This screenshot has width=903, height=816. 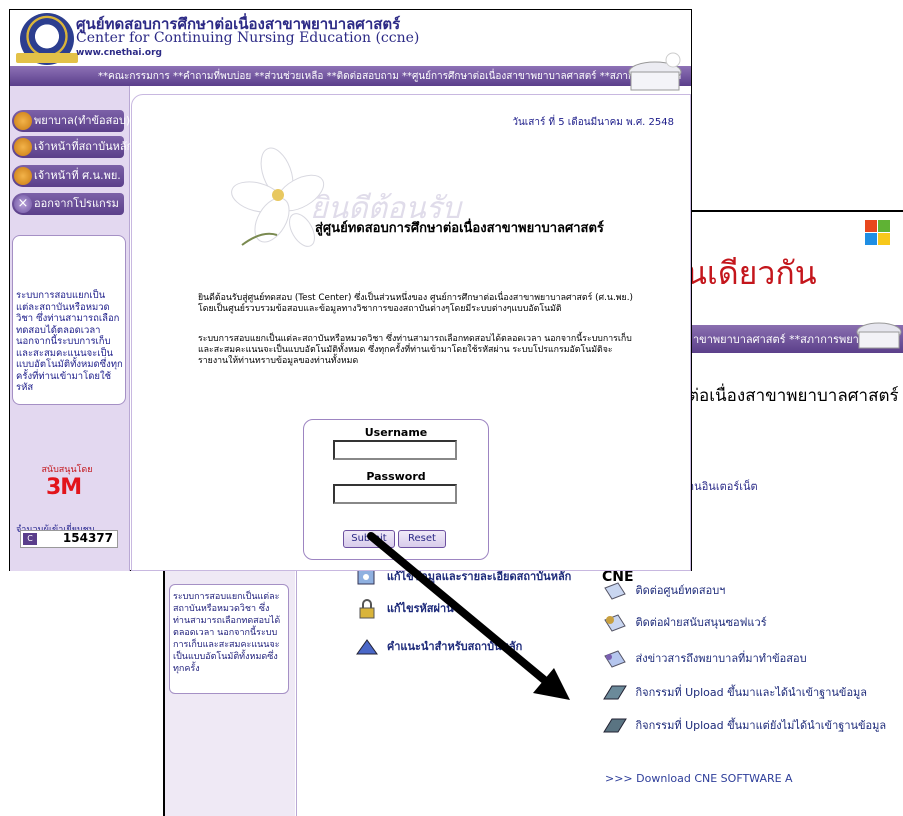 What do you see at coordinates (615, 659) in the screenshot?
I see `mail-send-icon` at bounding box center [615, 659].